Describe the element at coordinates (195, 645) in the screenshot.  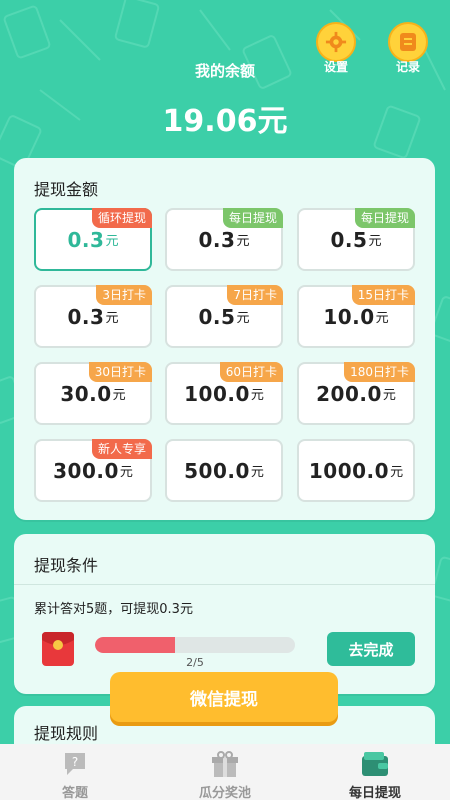
I see `progress-bar` at that location.